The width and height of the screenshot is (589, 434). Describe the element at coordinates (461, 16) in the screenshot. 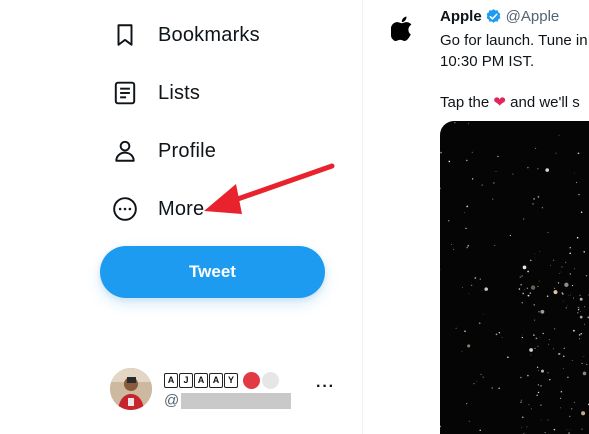

I see `tweet-author-name: Apple` at that location.